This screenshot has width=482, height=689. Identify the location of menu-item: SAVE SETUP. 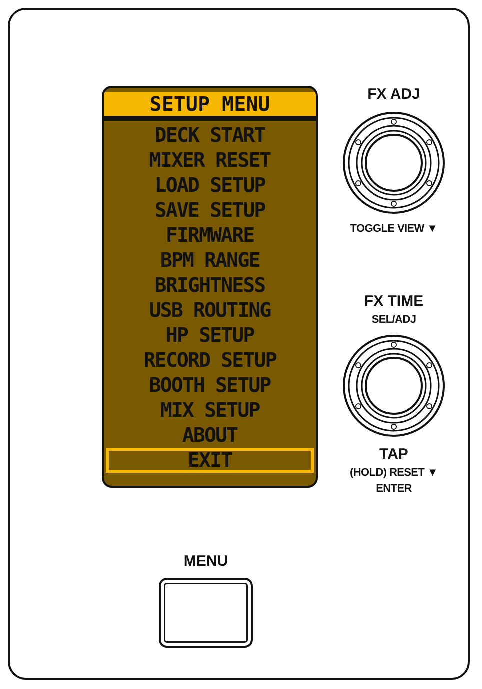
(210, 210).